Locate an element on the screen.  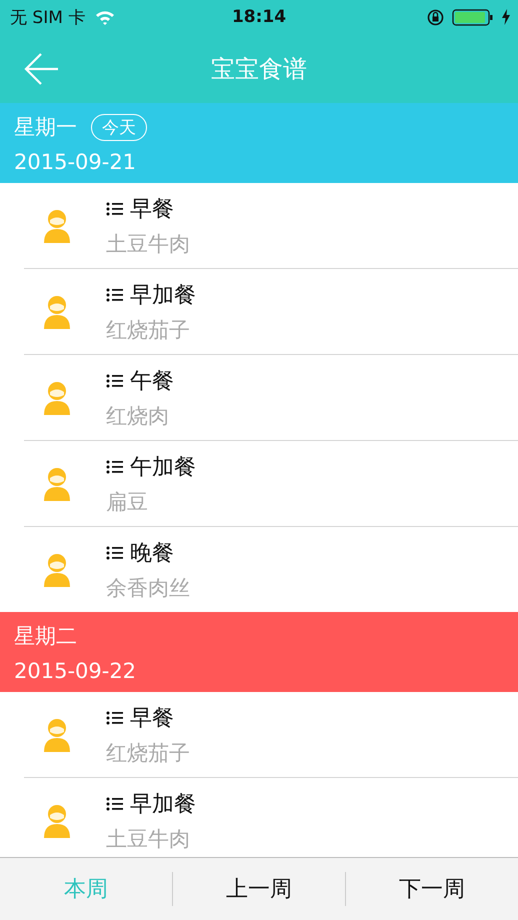
wifi-icon is located at coordinates (105, 17).